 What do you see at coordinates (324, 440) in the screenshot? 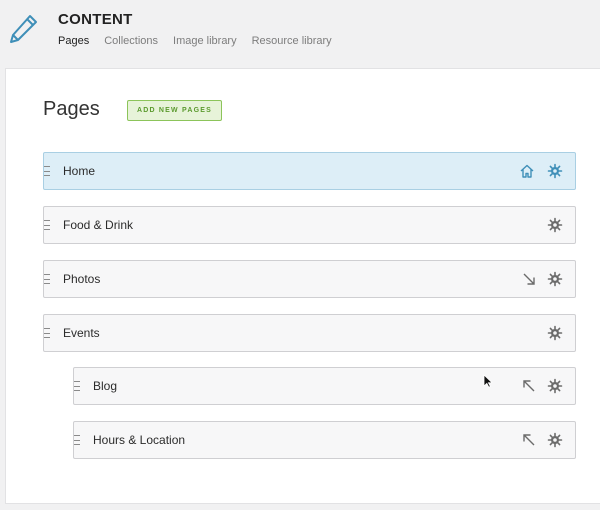
I see `page-row-hours-location: Hours & Location` at bounding box center [324, 440].